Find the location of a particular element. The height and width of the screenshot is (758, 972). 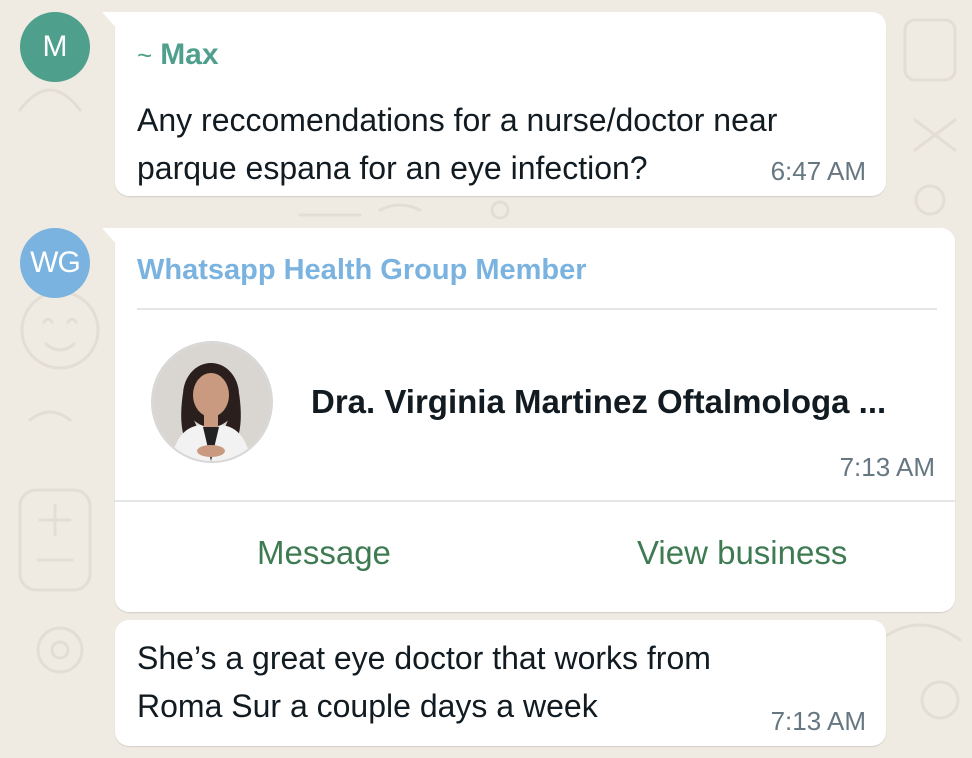

contact-photo is located at coordinates (212, 402).